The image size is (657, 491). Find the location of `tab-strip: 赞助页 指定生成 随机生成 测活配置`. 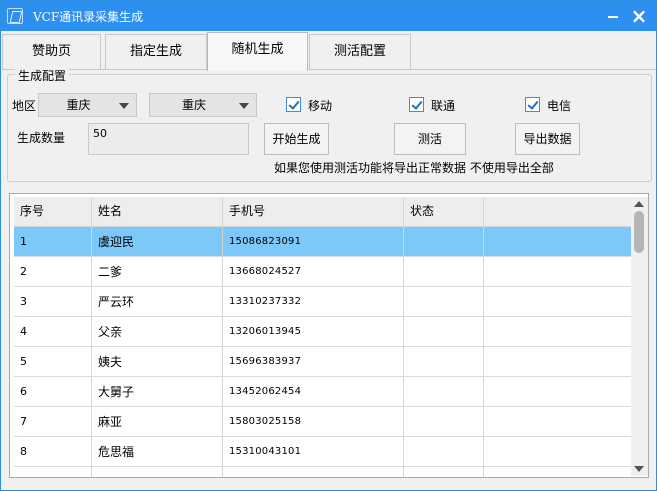

tab-strip: 赞助页 指定生成 随机生成 测活配置 is located at coordinates (329, 51).